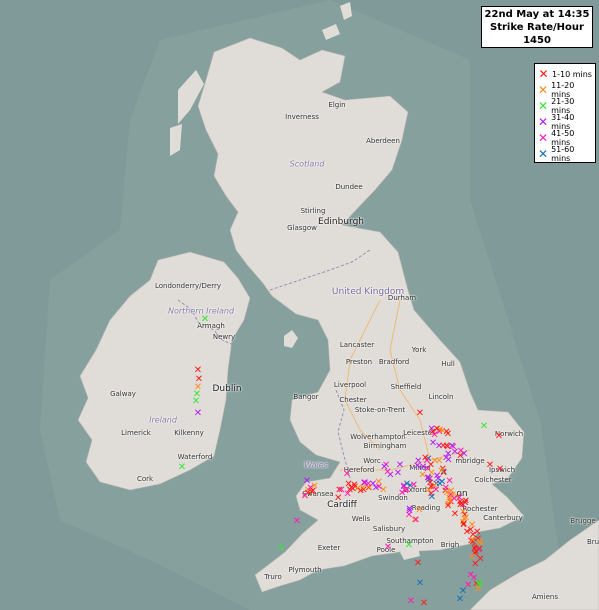 The height and width of the screenshot is (610, 599). Describe the element at coordinates (378, 437) in the screenshot. I see `place-wolverhampton: Wolverhampton` at that location.